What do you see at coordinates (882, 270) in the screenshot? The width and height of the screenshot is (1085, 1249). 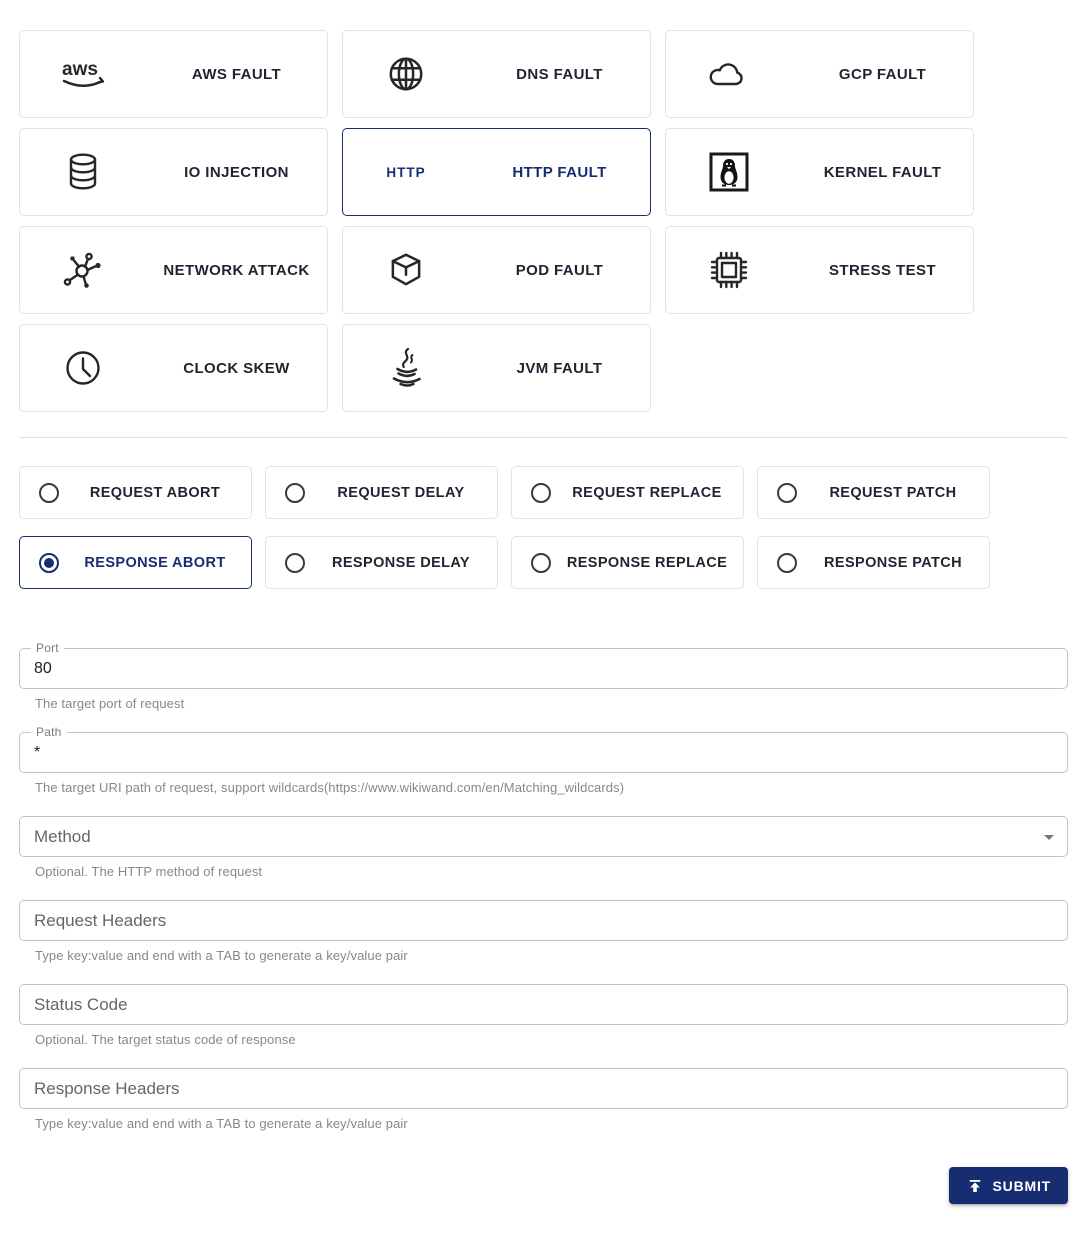 I see `fault-type-label: STRESS TEST` at bounding box center [882, 270].